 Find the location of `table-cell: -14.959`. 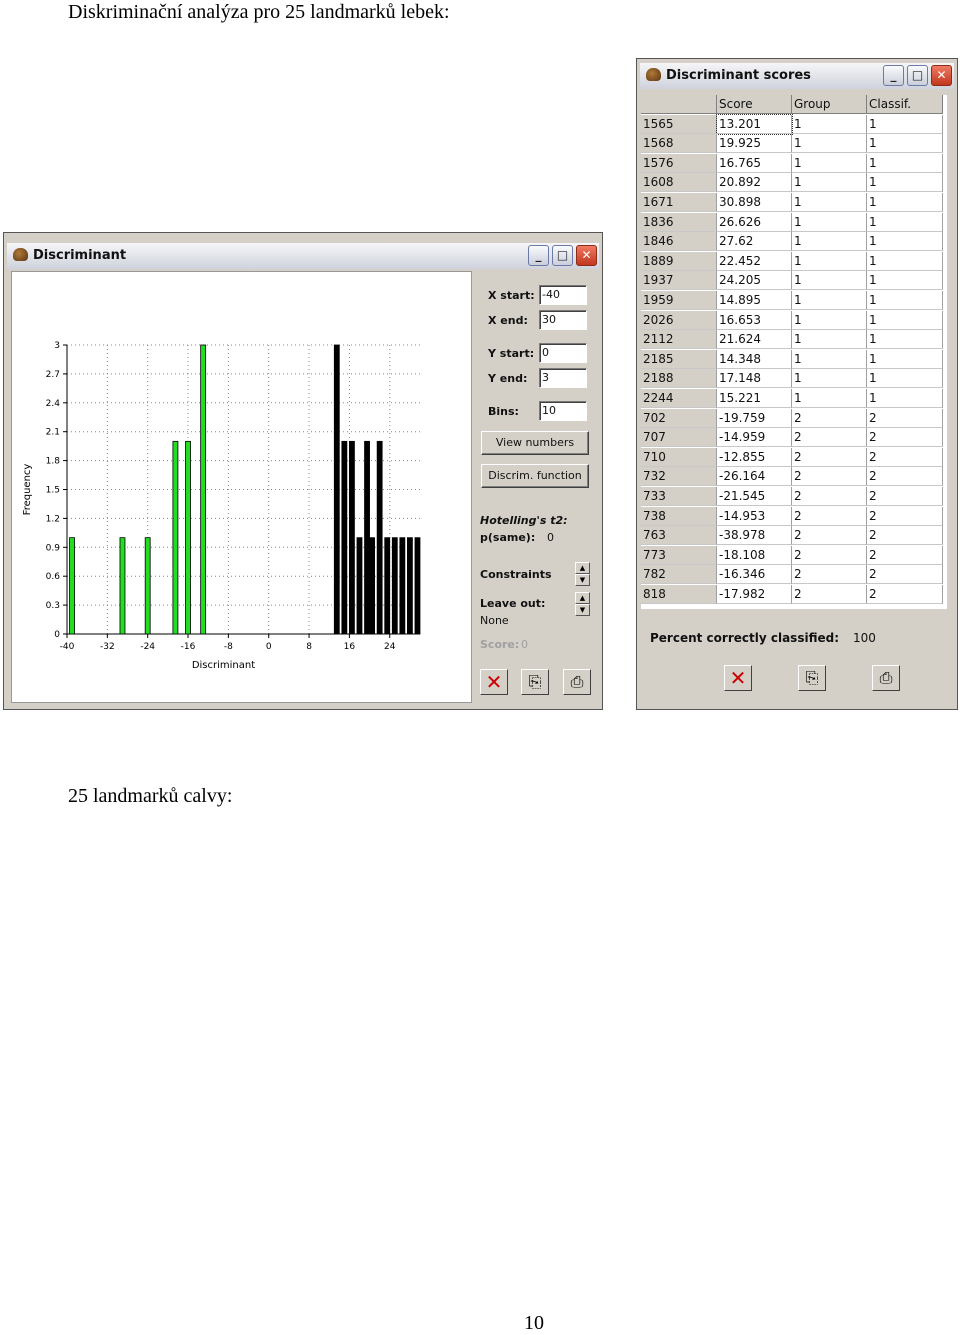

table-cell: -14.959 is located at coordinates (754, 438).